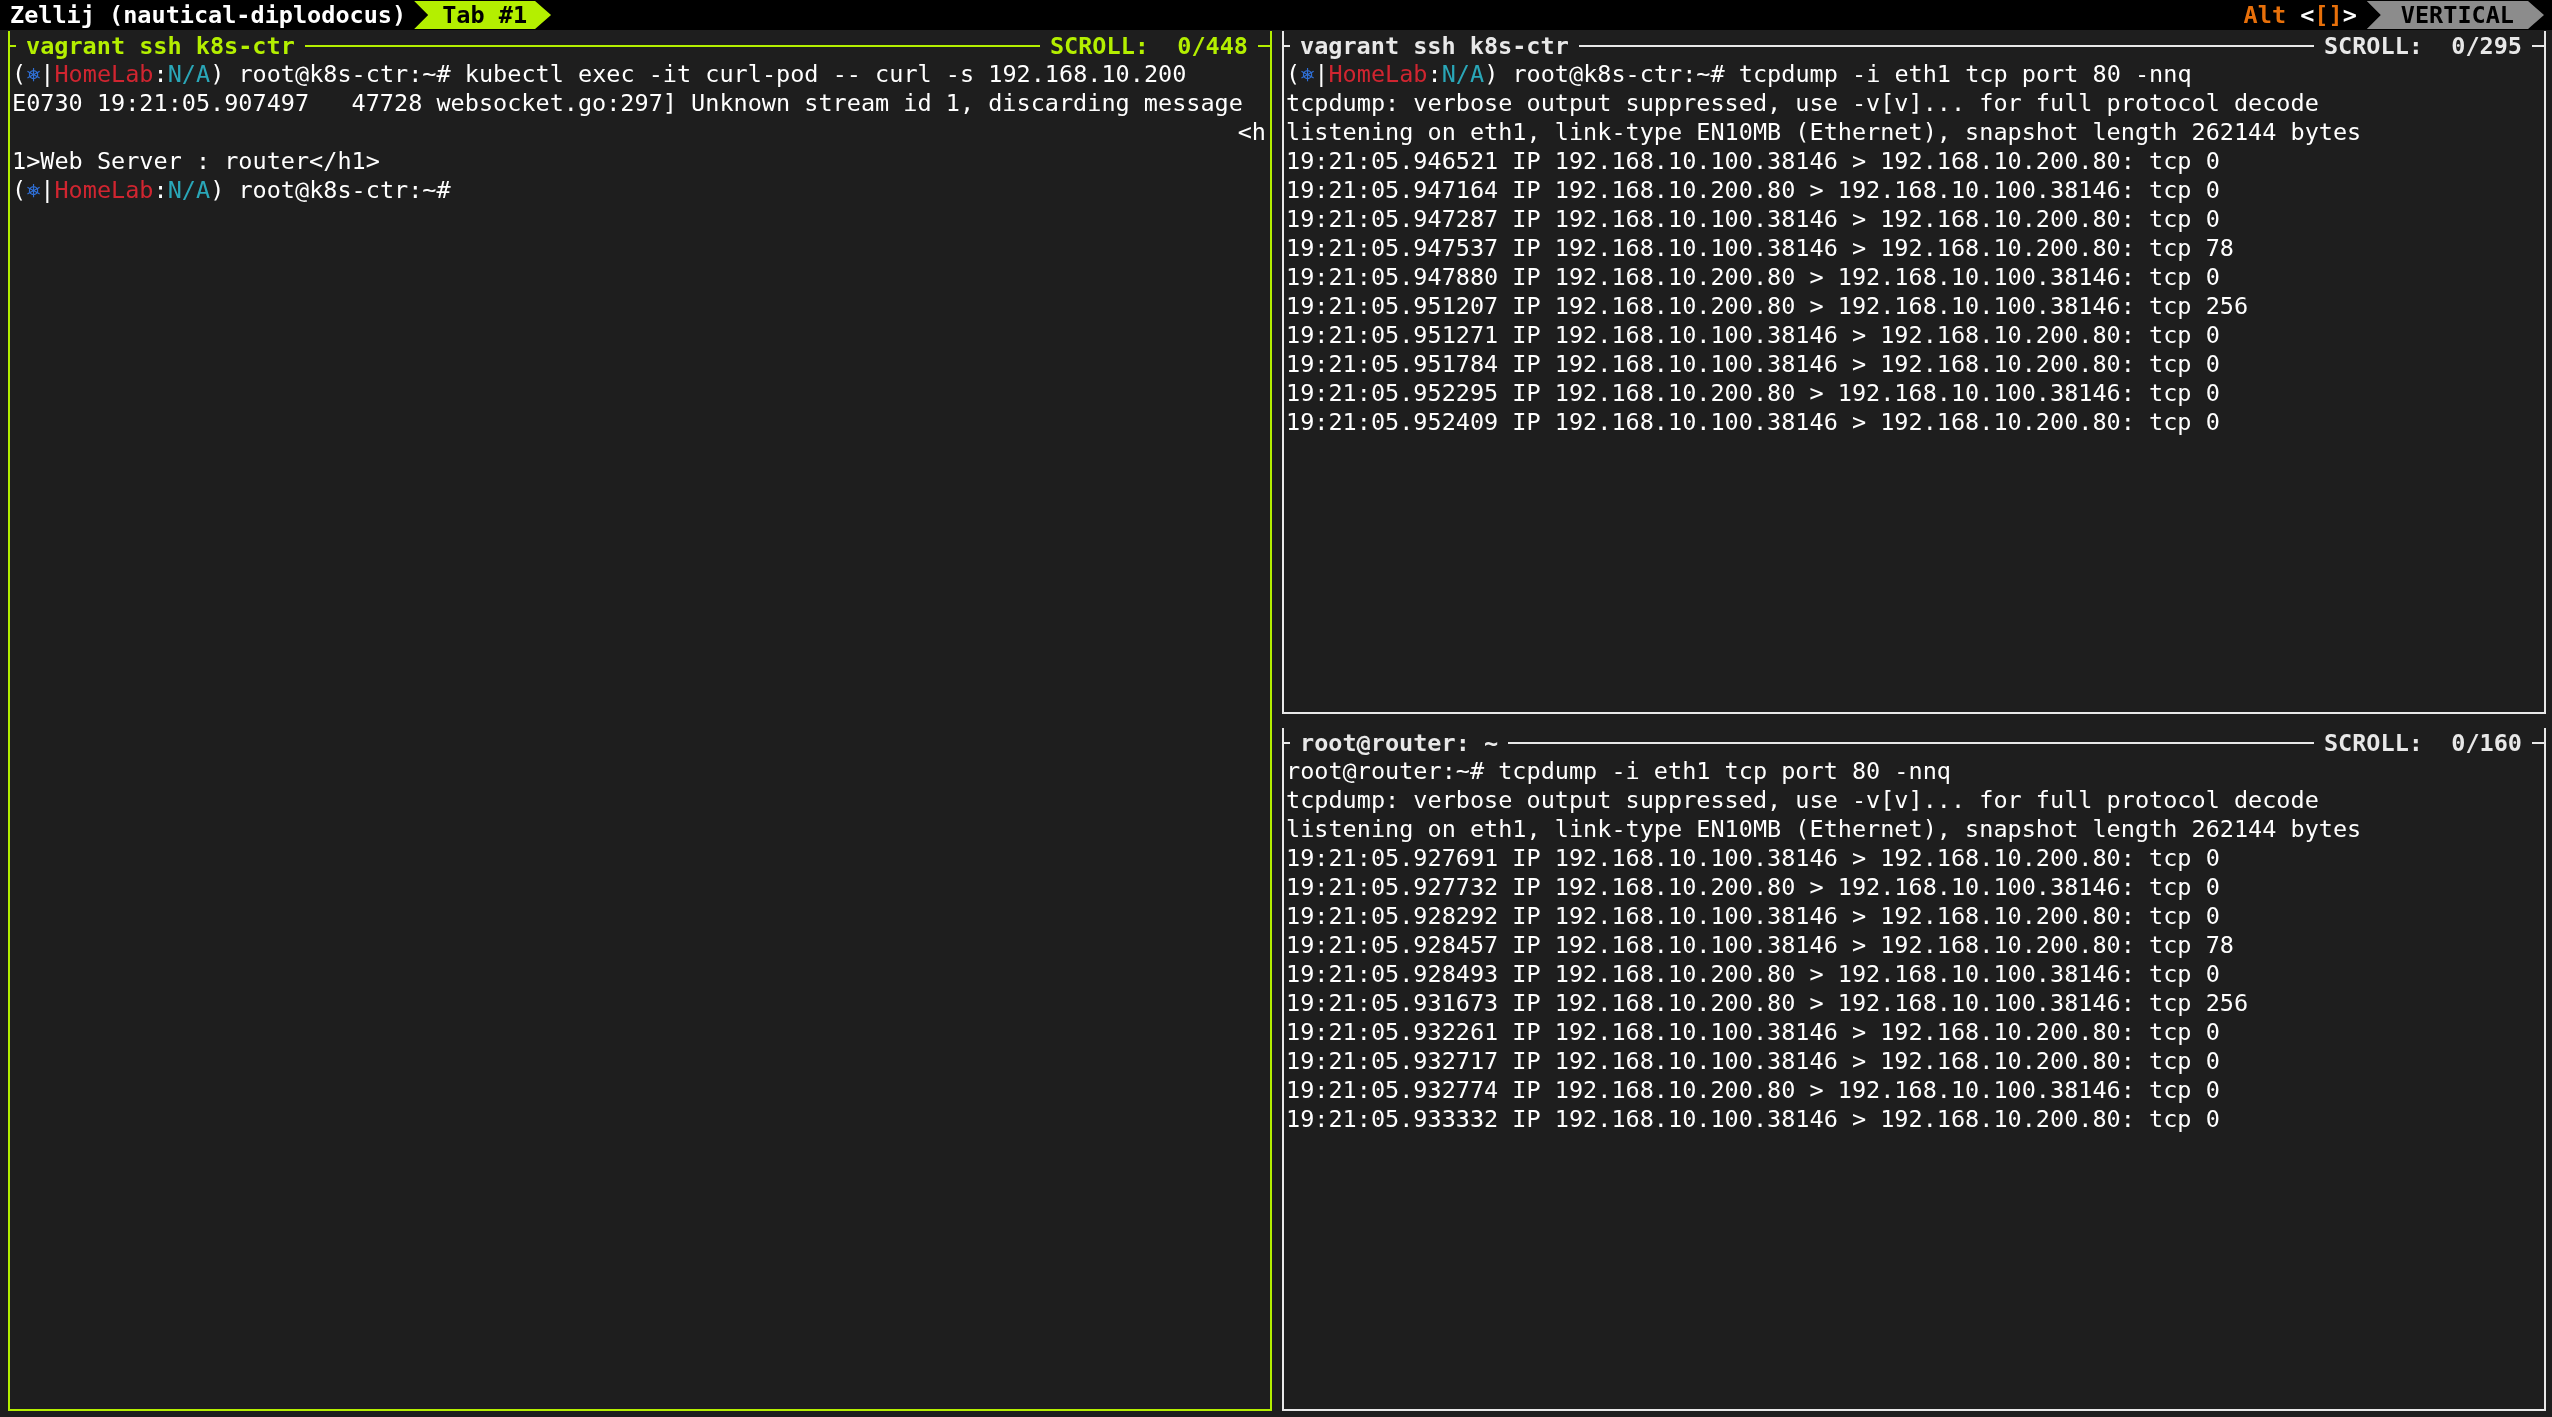 This screenshot has height=1417, width=2552. I want to click on terminal-line: 19:21:05.946521 IP 192.168.10.100.38146 > 192.168.10.200.80: tcp 0, so click(1753, 161).